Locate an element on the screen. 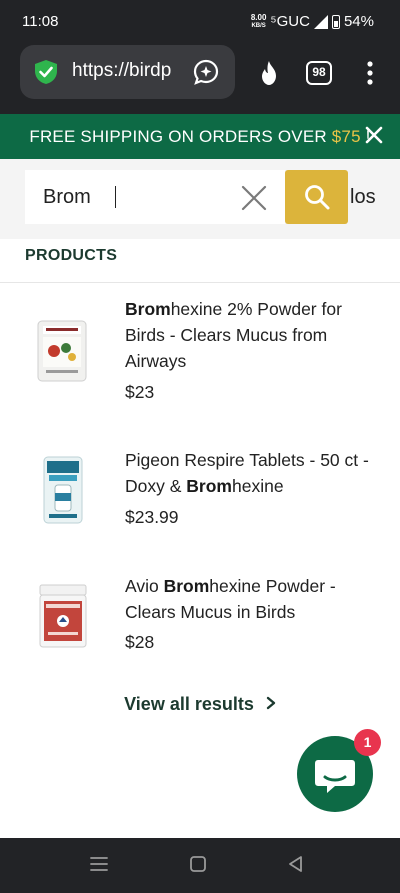 The width and height of the screenshot is (400, 893). flame-icon is located at coordinates (269, 73).